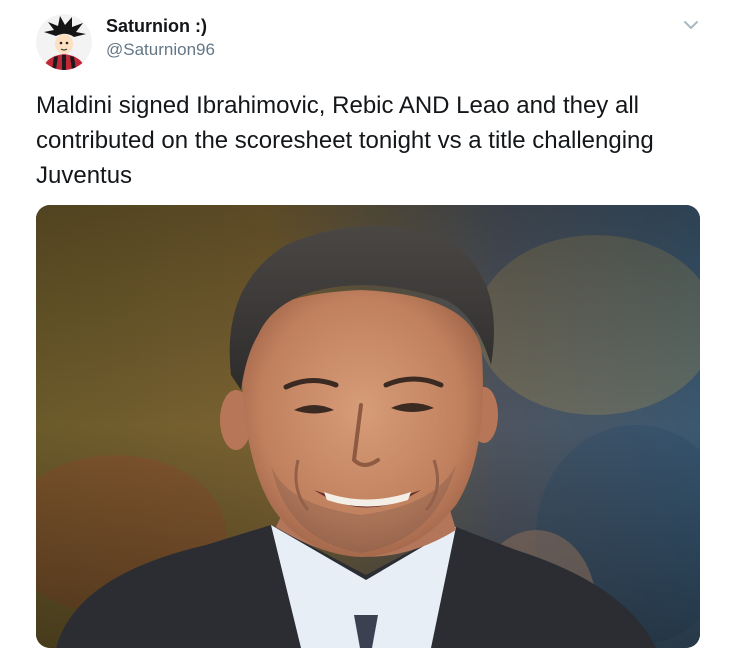 This screenshot has height=650, width=750. What do you see at coordinates (160, 50) in the screenshot?
I see `user-handle: @Saturnion96` at bounding box center [160, 50].